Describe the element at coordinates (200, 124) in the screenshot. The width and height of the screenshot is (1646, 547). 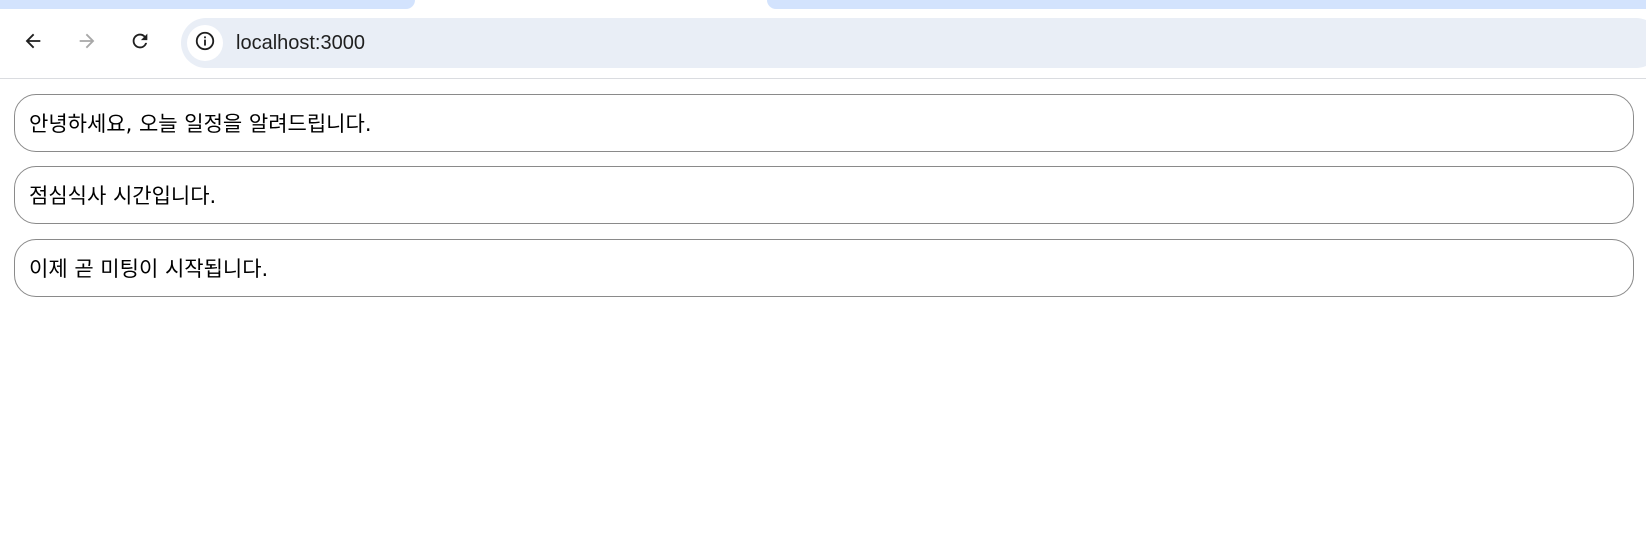
I see `message-text: 안녕하세요, 오늘 일정을 알려드립니다.` at that location.